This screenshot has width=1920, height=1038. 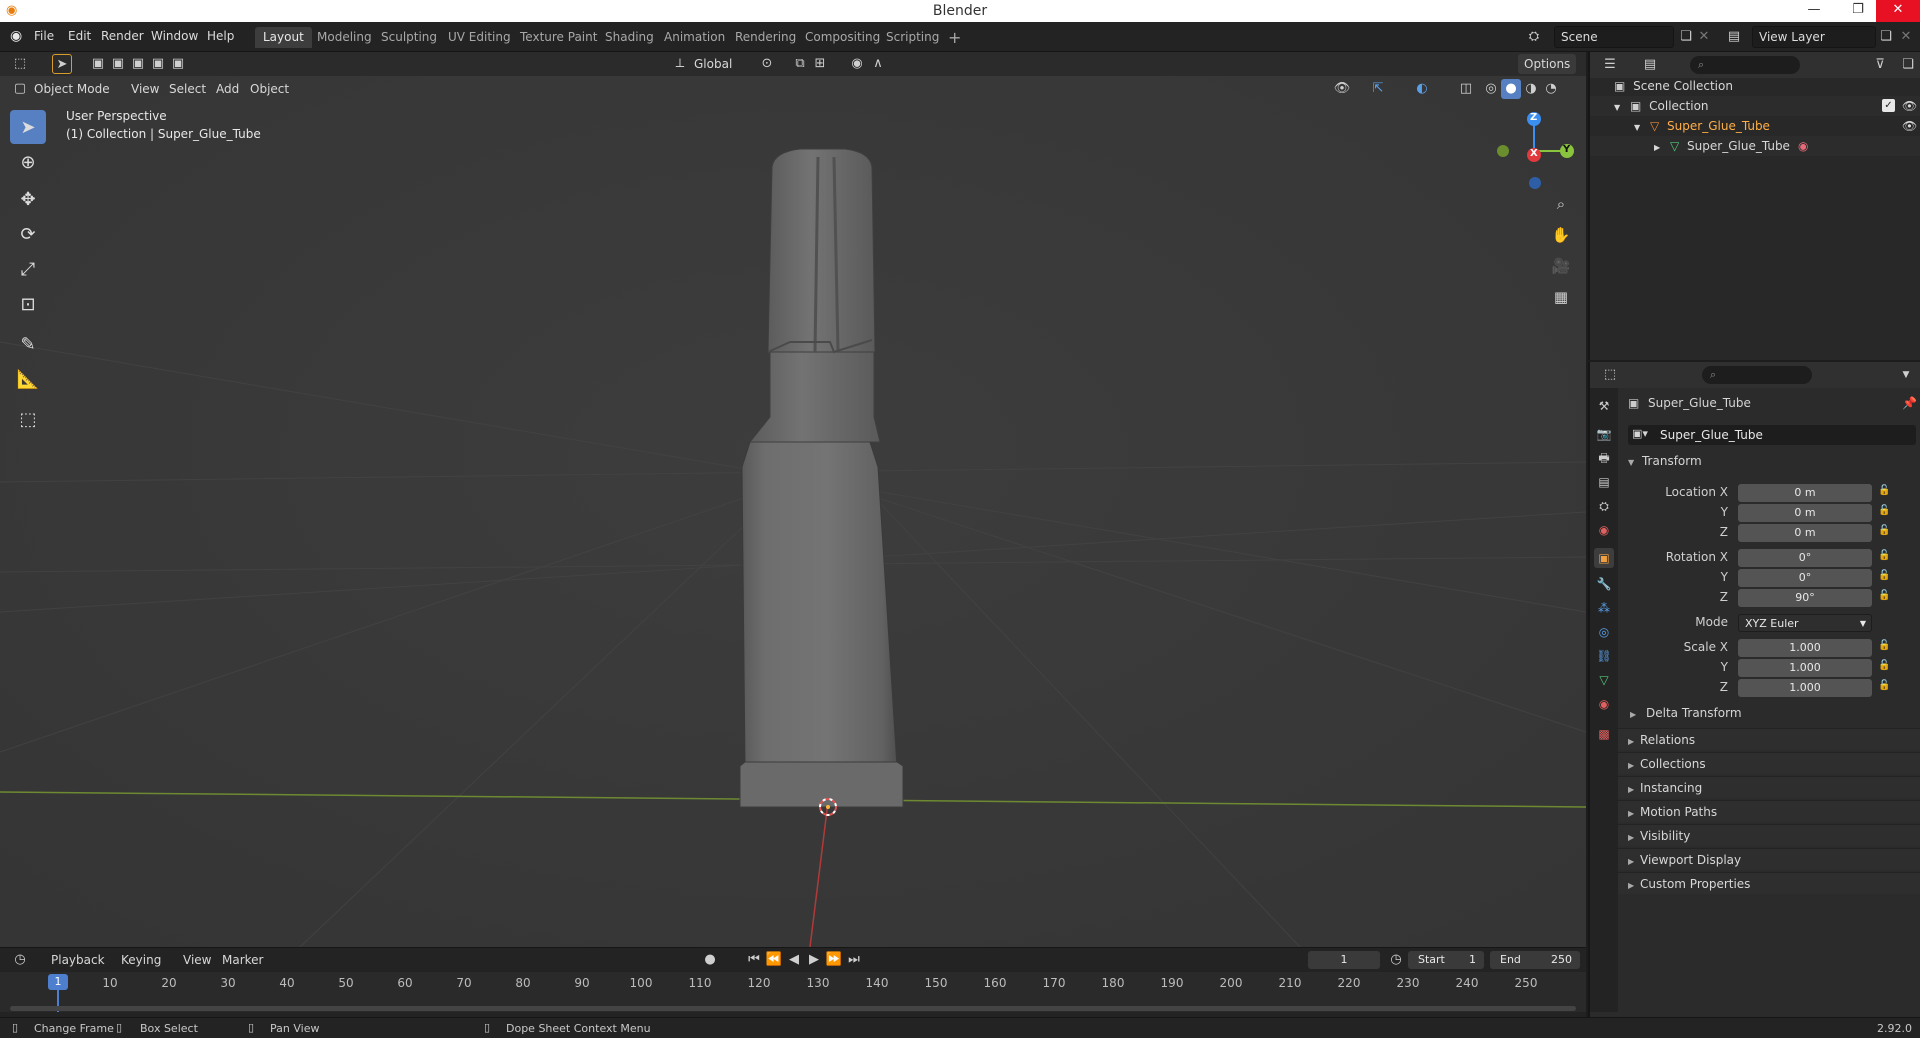 I want to click on proportional-falloff-icon: ∧, so click(x=878, y=64).